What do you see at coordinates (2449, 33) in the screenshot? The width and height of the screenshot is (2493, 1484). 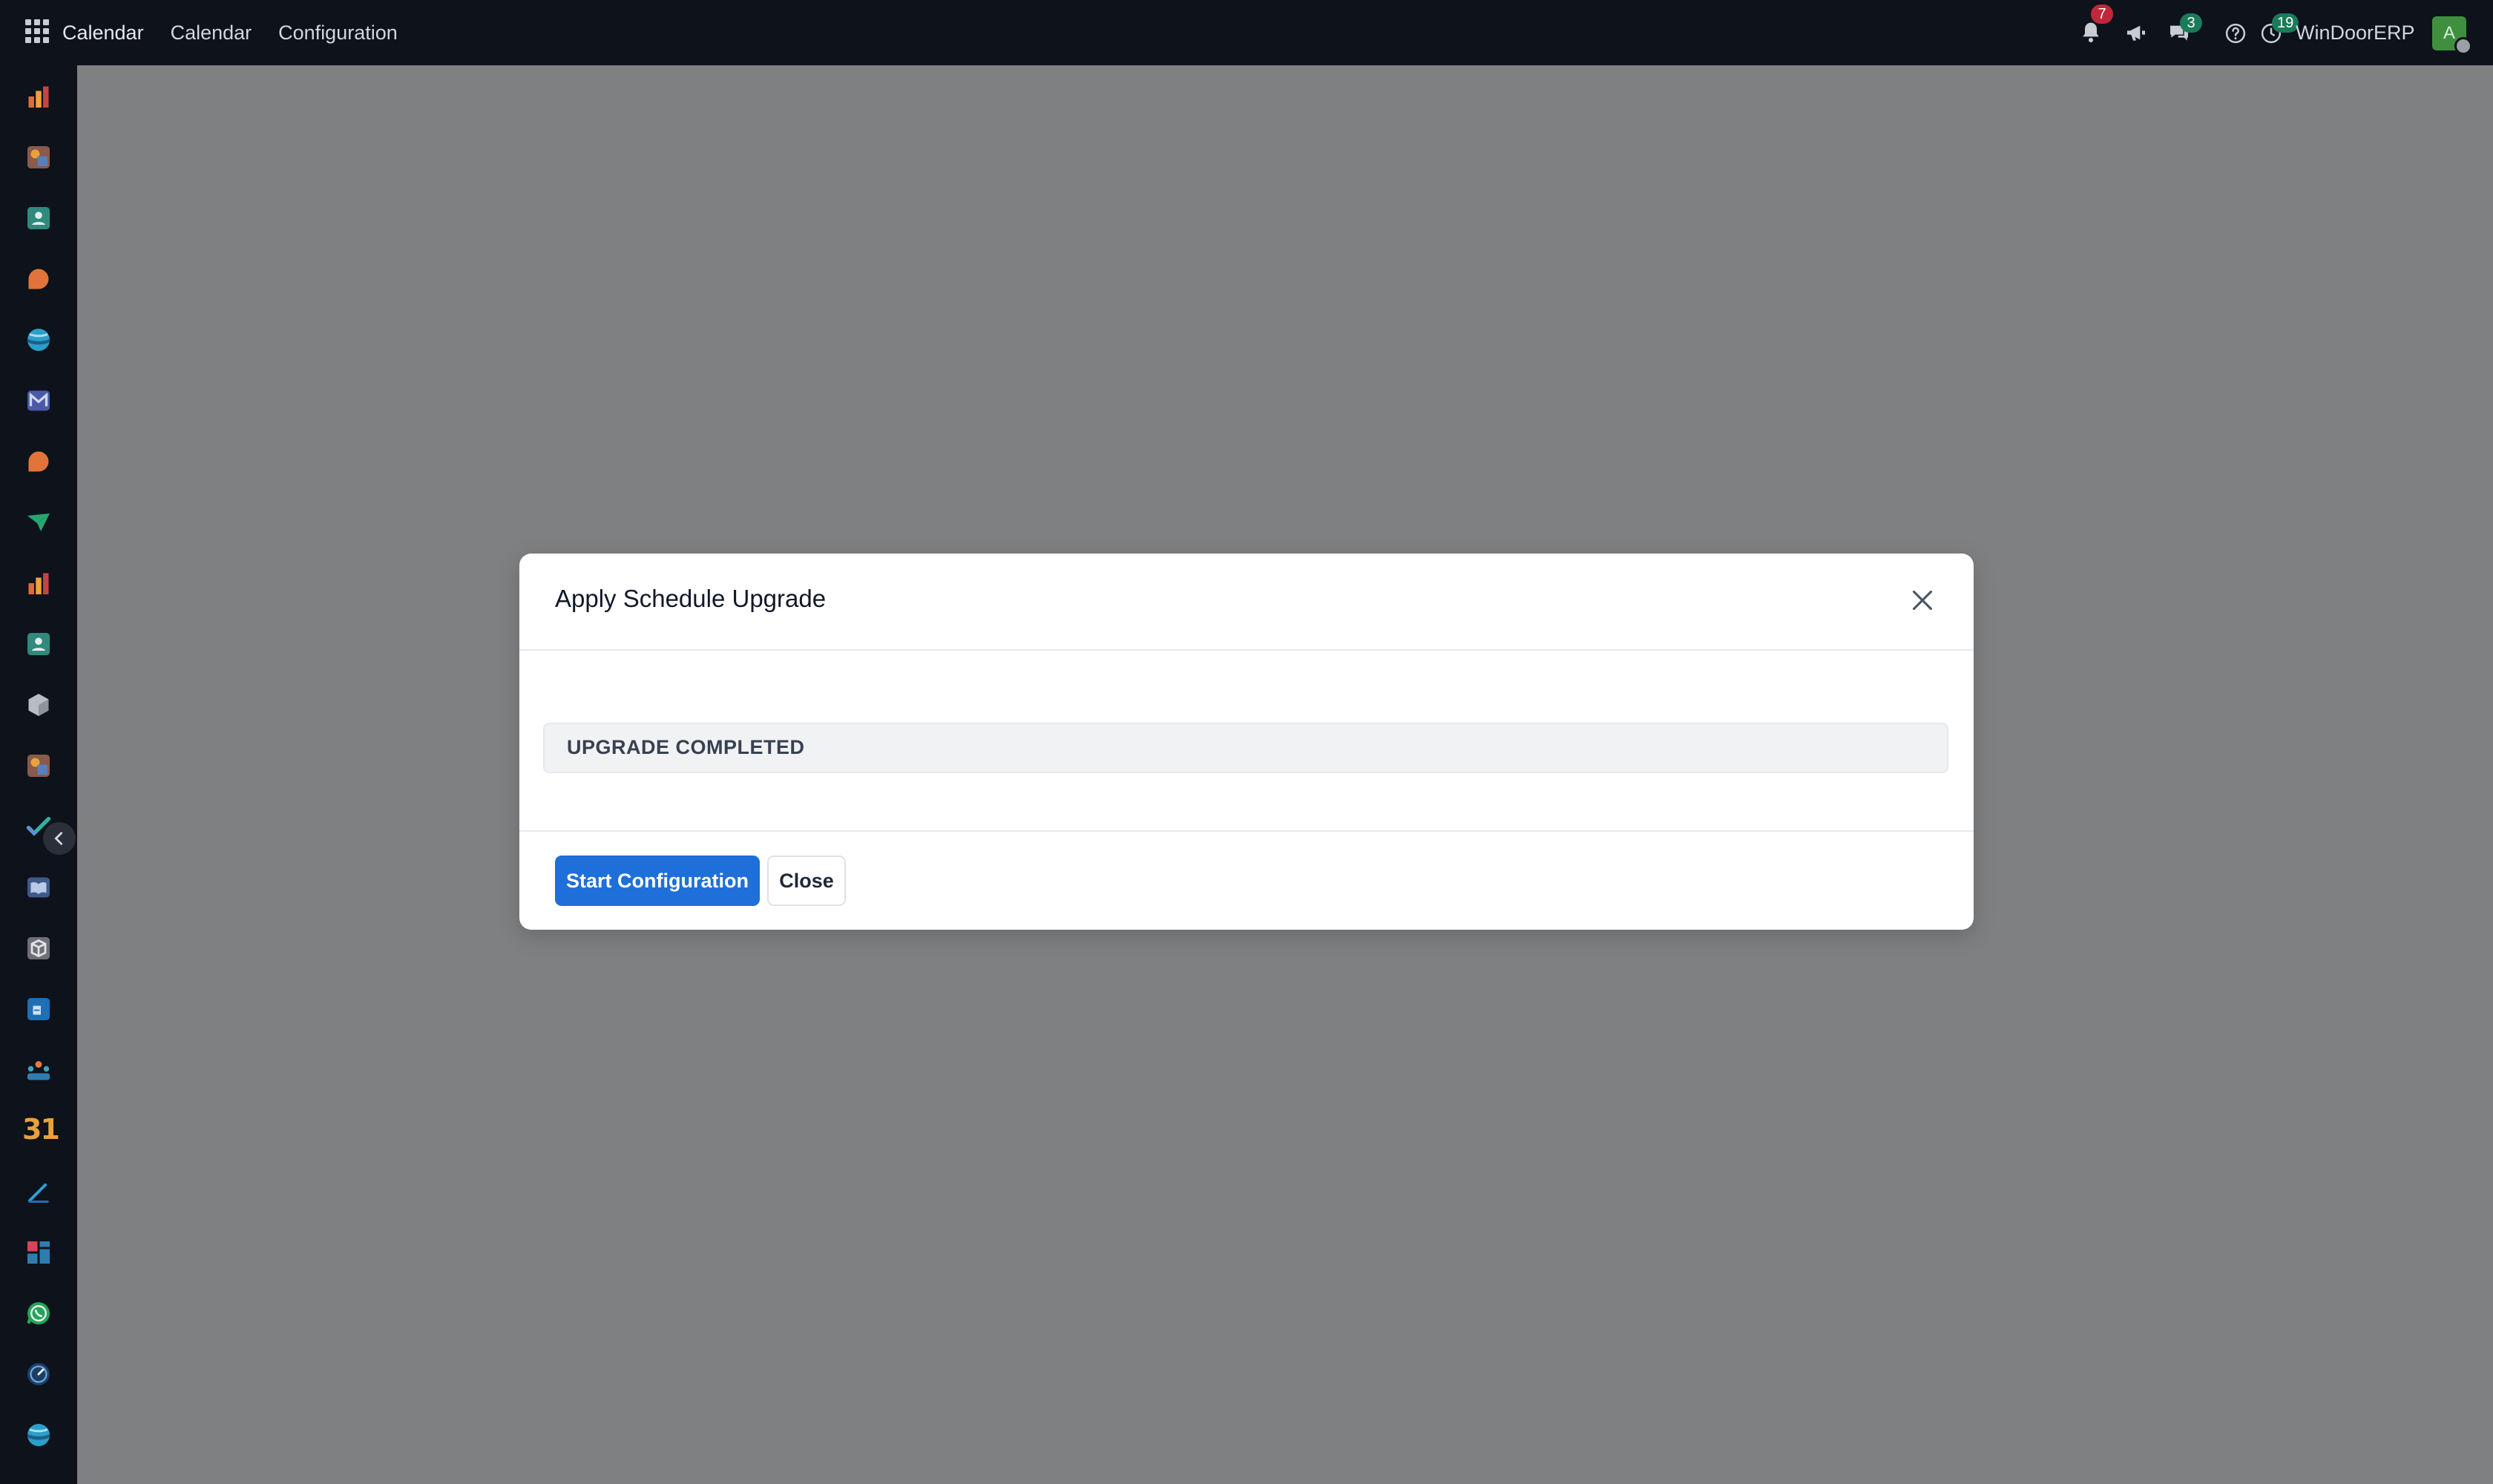 I see `avatar-initial: A` at bounding box center [2449, 33].